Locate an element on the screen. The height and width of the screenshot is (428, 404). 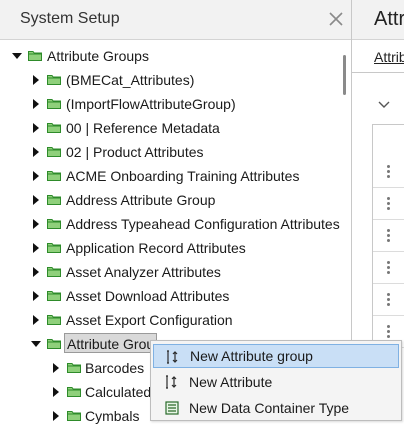
tree-item-label: Calculated is located at coordinates (117, 392).